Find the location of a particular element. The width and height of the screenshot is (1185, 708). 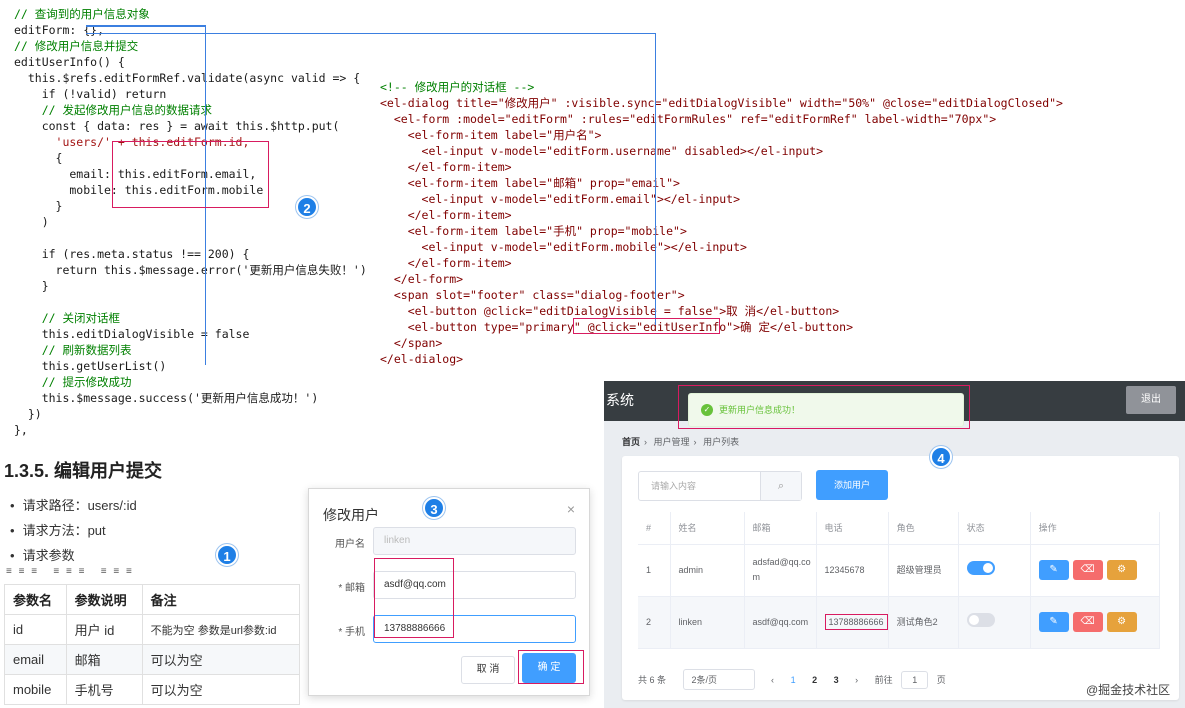

col-header: 电话 is located at coordinates (852, 528).